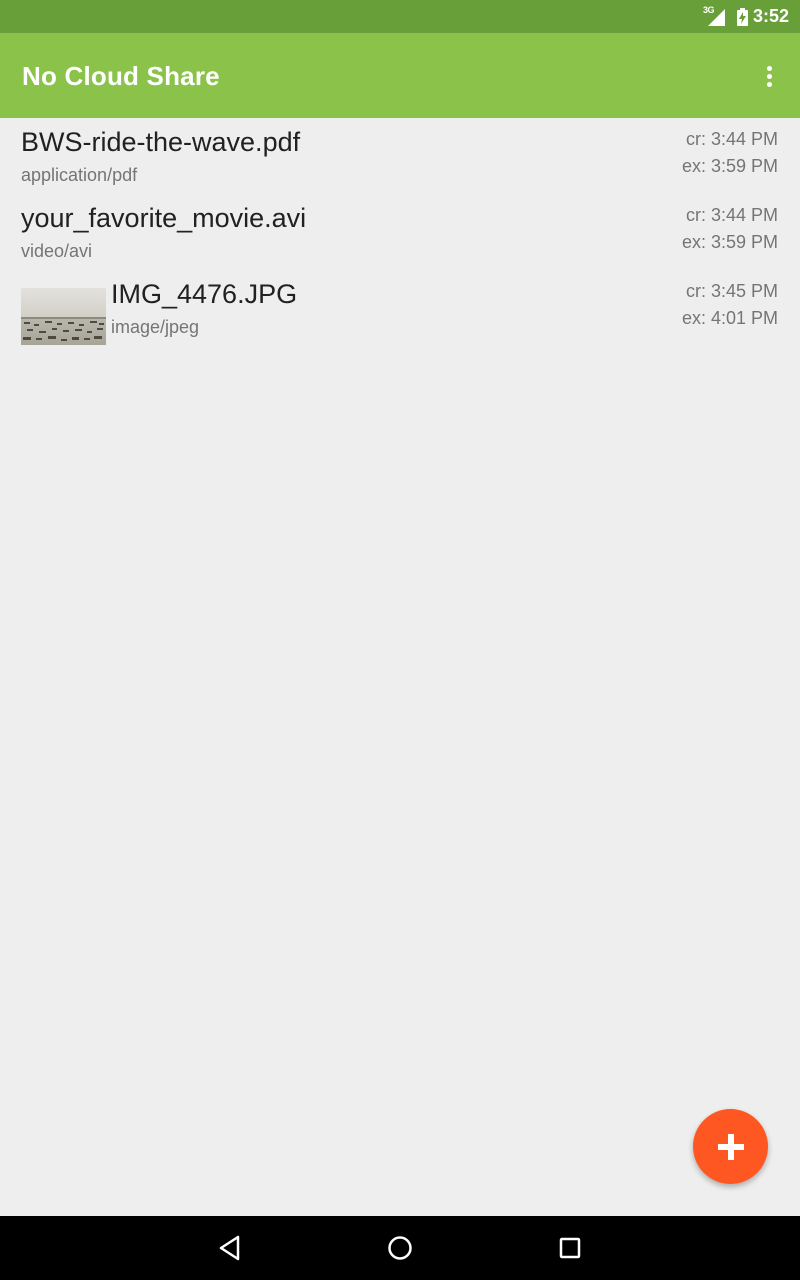  I want to click on expiry-time: ex: 4:01 PM, so click(729, 318).